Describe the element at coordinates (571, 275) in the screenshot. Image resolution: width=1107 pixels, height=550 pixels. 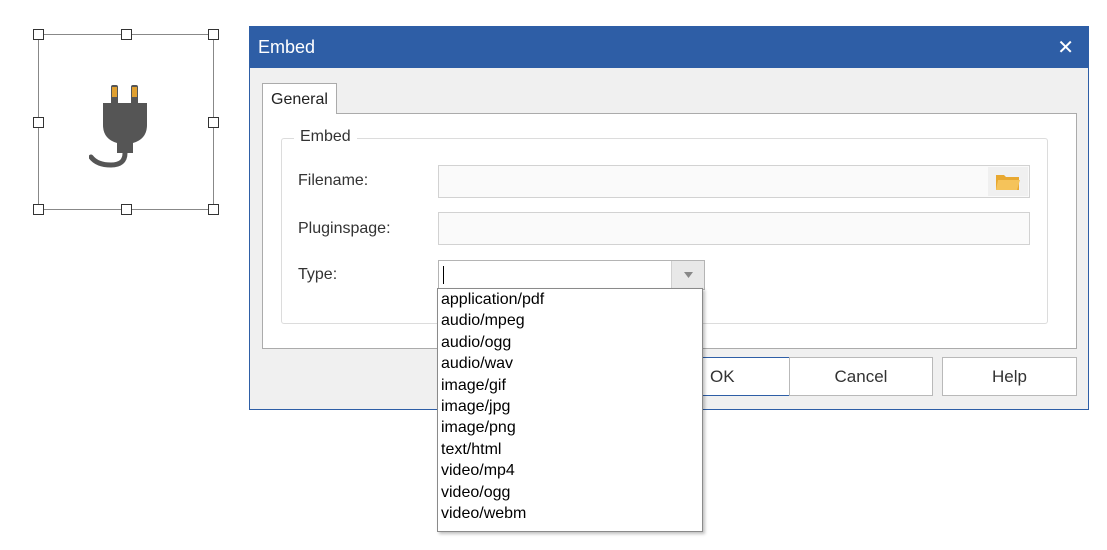
I see `type-combobox` at that location.